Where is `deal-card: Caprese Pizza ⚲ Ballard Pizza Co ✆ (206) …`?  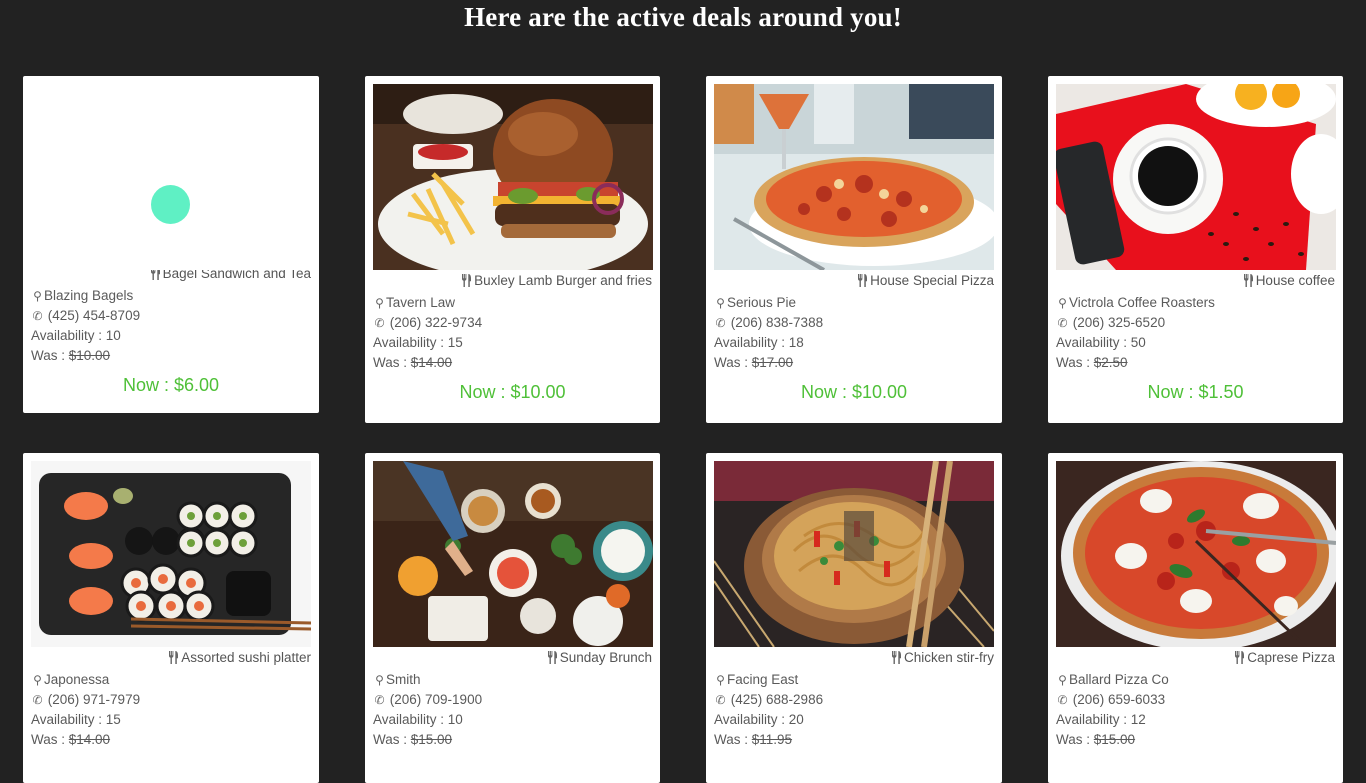
deal-card: Caprese Pizza ⚲ Ballard Pizza Co ✆ (206) … is located at coordinates (1195, 618).